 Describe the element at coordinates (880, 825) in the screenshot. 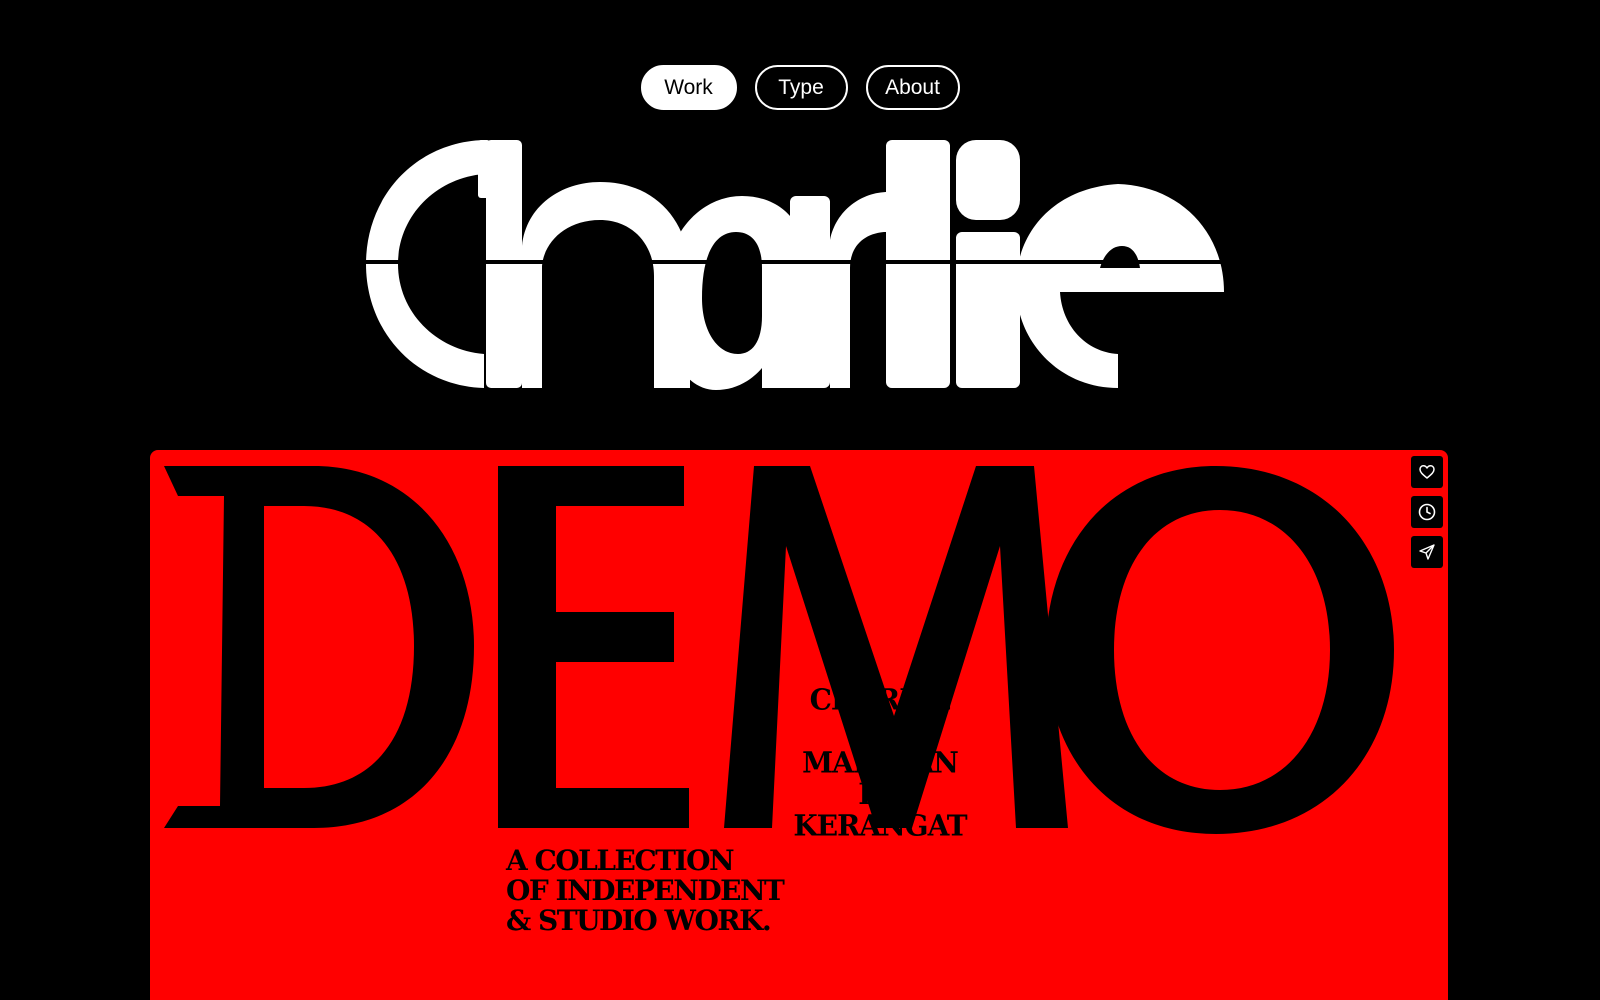

I see `name-line: KERANGAT` at that location.